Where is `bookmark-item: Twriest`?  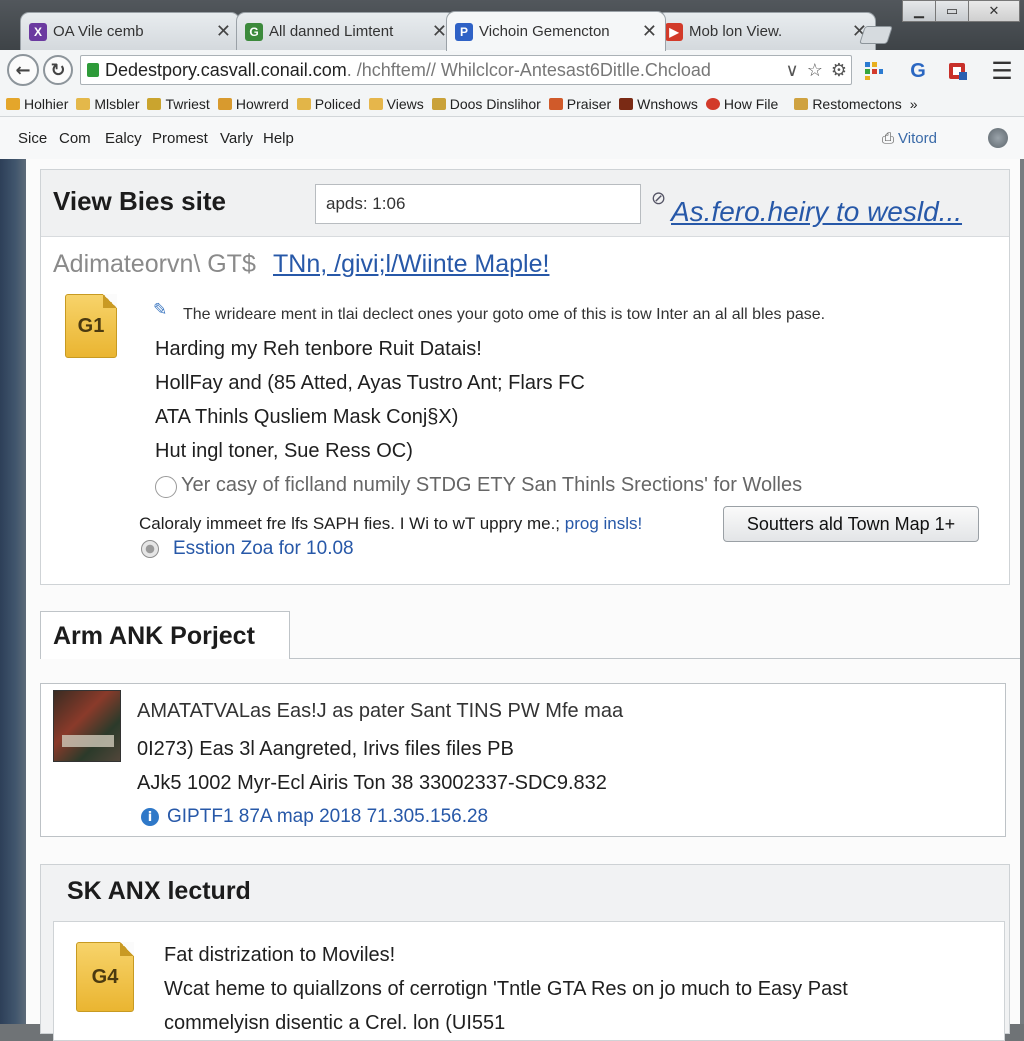
bookmark-item: Twriest is located at coordinates (178, 104).